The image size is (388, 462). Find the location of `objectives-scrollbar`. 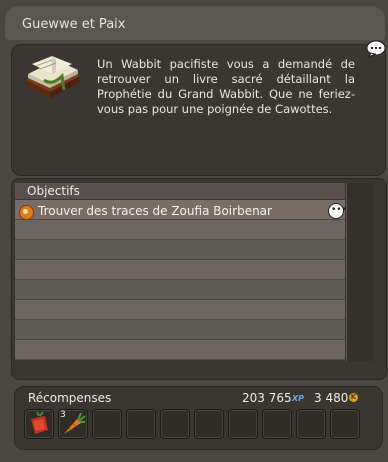

objectives-scrollbar is located at coordinates (359, 272).